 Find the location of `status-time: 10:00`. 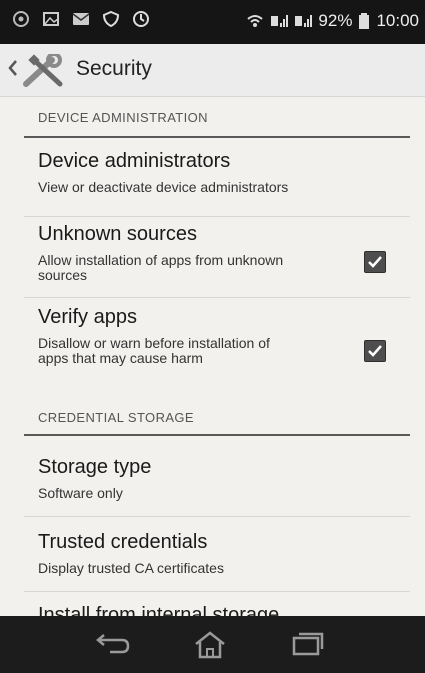

status-time: 10:00 is located at coordinates (397, 20).